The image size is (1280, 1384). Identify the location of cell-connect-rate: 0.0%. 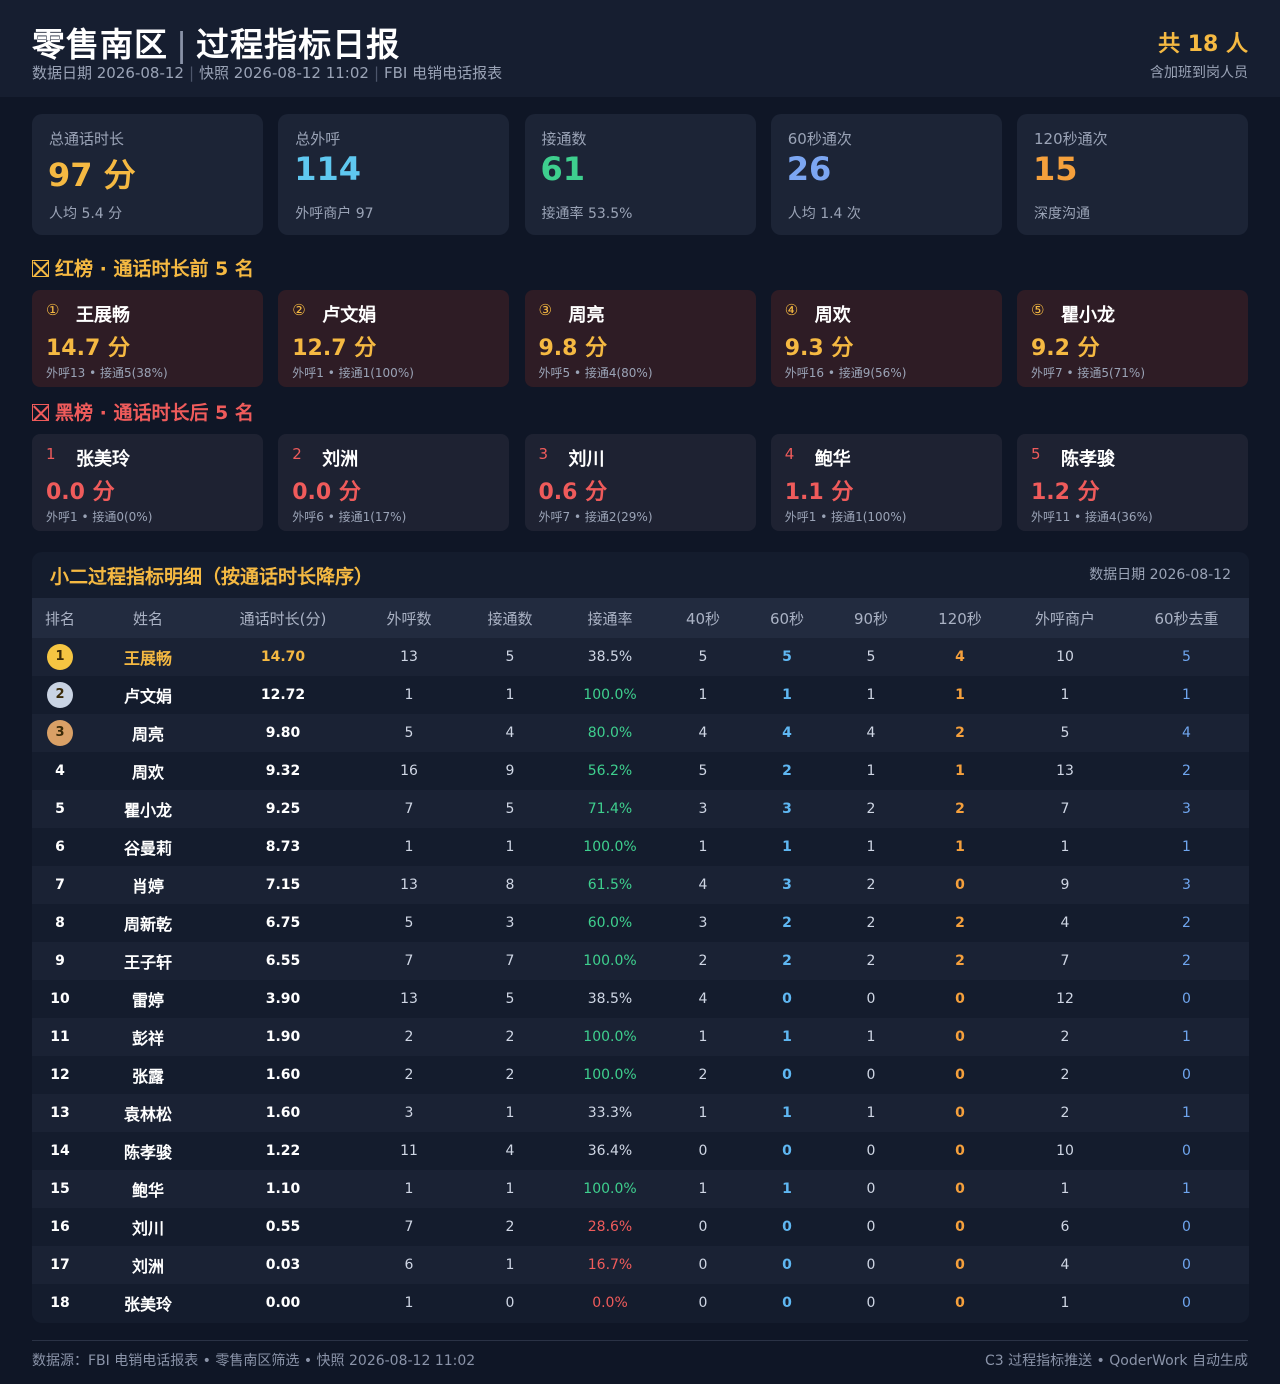
(610, 1303).